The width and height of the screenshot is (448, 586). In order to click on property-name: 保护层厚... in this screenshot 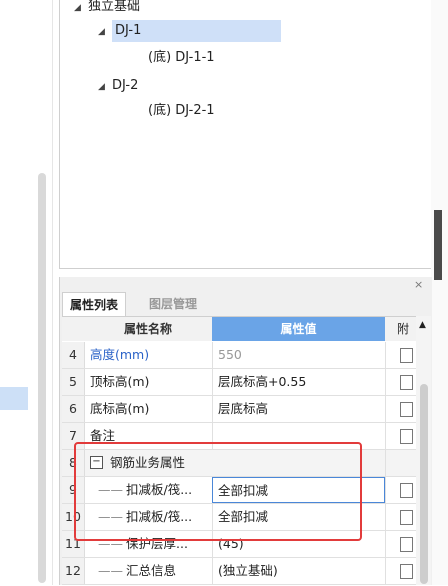, I will do `click(157, 543)`.